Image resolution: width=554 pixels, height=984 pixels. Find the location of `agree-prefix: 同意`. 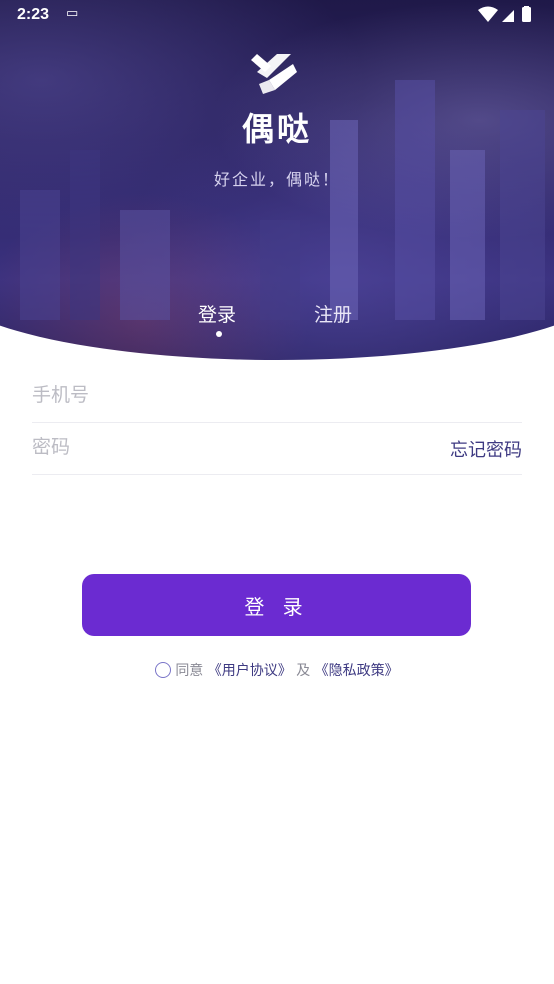

agree-prefix: 同意 is located at coordinates (189, 671).